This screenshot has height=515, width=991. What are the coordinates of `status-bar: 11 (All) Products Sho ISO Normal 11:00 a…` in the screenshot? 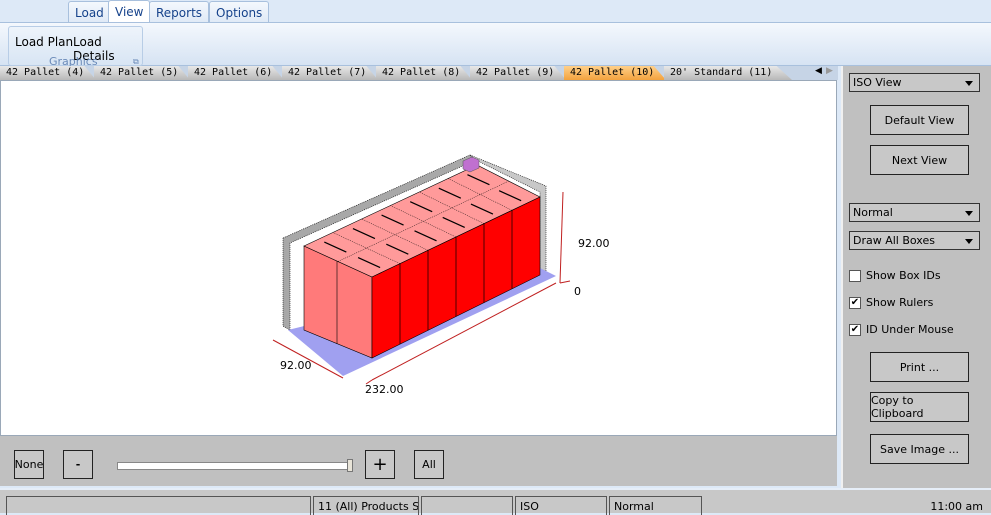 It's located at (495, 501).